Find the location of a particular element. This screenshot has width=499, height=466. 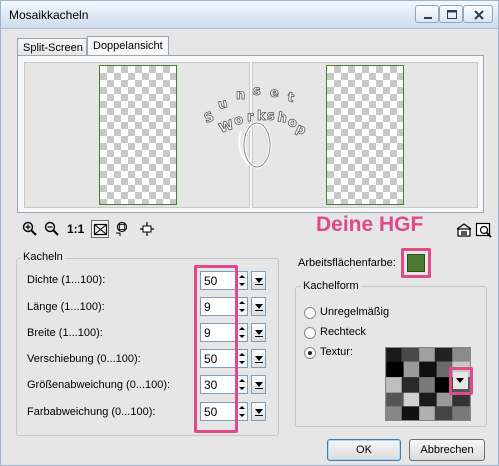

minimize-button is located at coordinates (427, 14).